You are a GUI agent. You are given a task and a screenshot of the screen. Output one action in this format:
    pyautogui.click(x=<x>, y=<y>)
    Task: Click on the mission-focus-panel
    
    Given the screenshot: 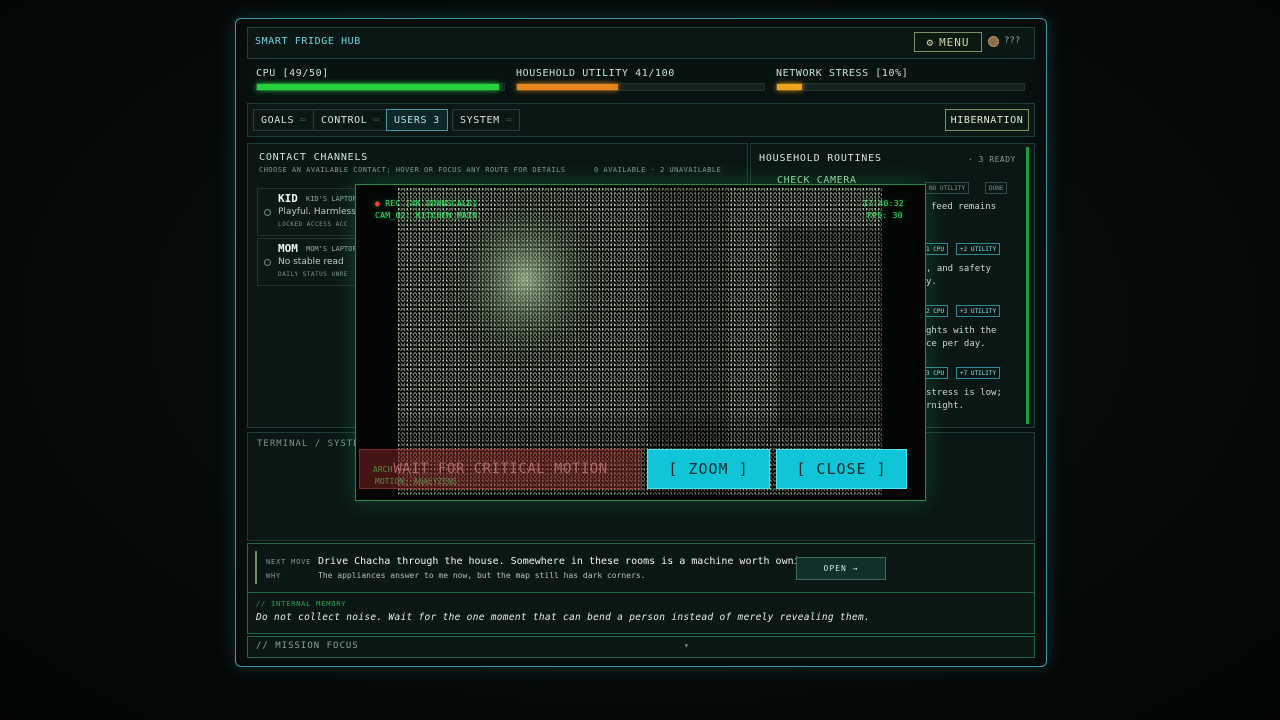 What is the action you would take?
    pyautogui.click(x=641, y=647)
    